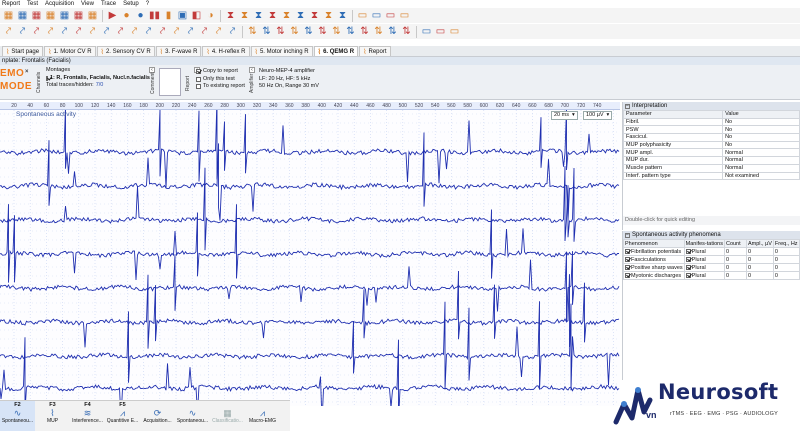  What do you see at coordinates (711, 259) in the screenshot?
I see `spontaneous-row: Fasciculations Plural 0 0 0` at bounding box center [711, 259].